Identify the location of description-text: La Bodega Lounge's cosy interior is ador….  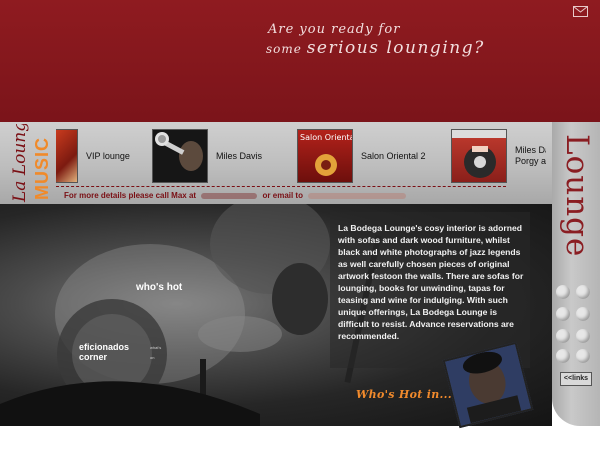
(431, 282).